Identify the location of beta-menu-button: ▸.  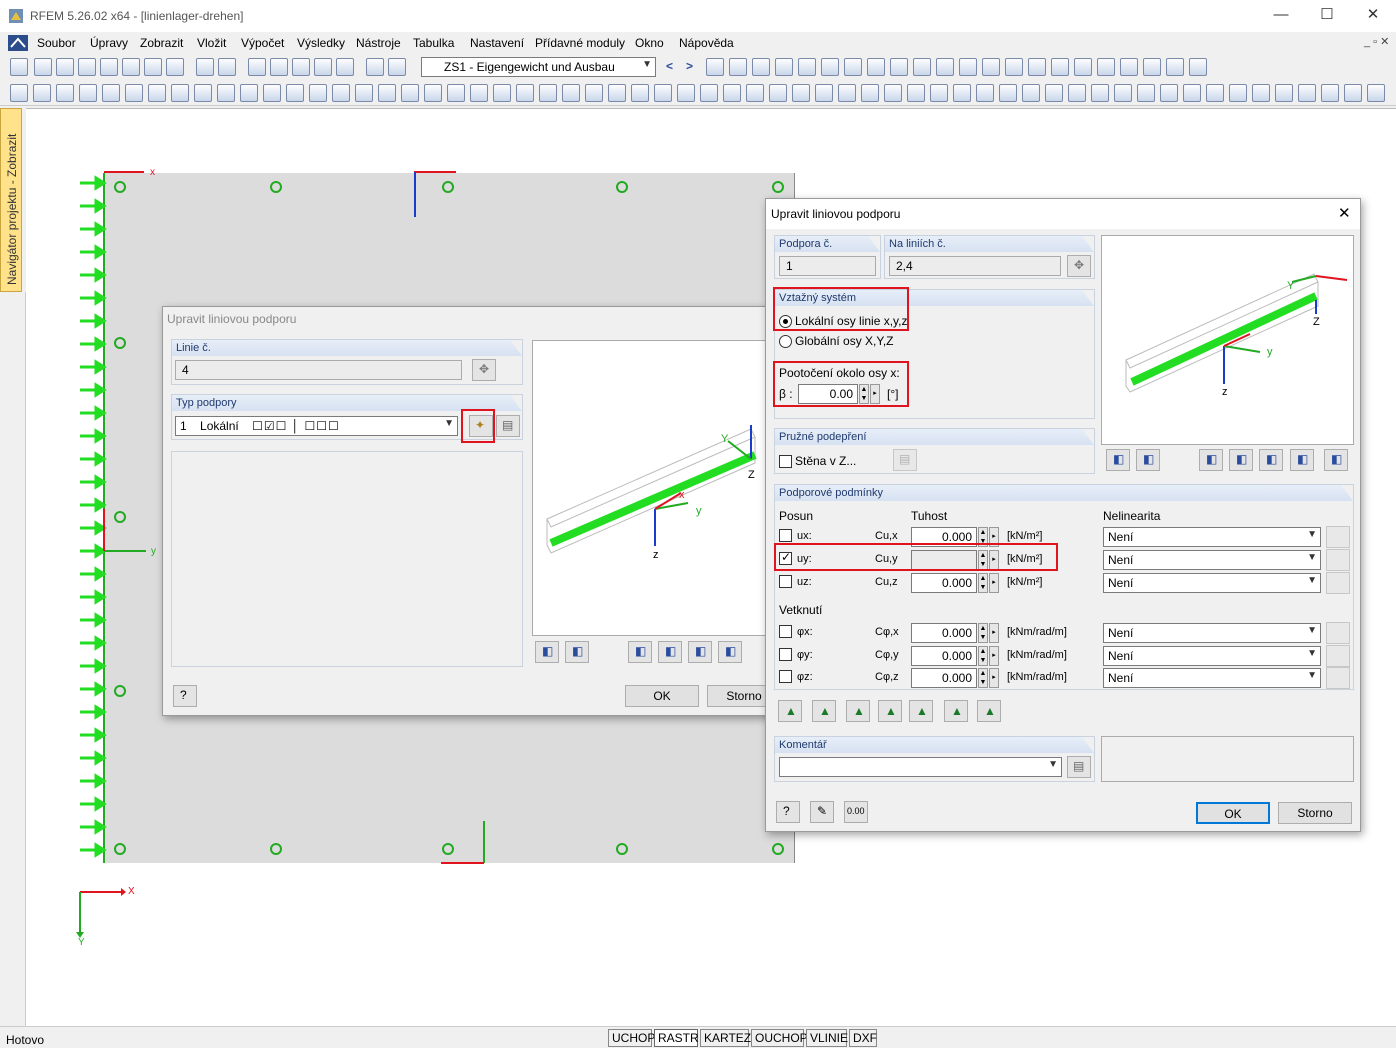
(875, 394).